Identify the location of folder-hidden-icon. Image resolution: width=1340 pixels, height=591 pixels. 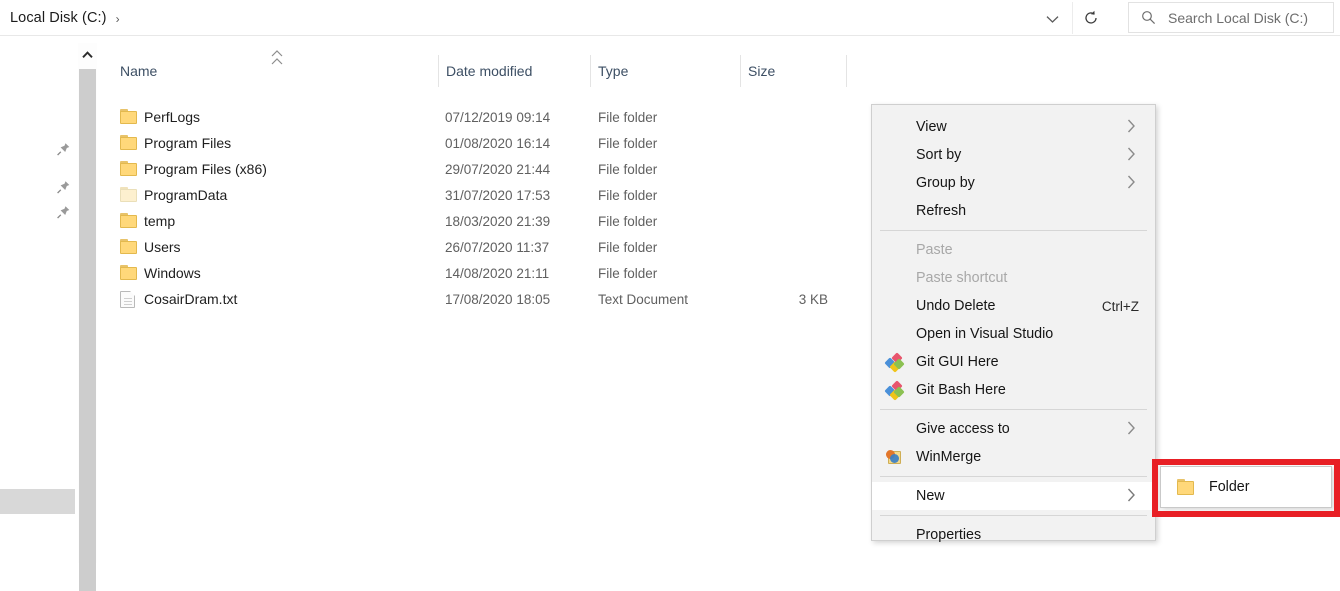
(129, 195).